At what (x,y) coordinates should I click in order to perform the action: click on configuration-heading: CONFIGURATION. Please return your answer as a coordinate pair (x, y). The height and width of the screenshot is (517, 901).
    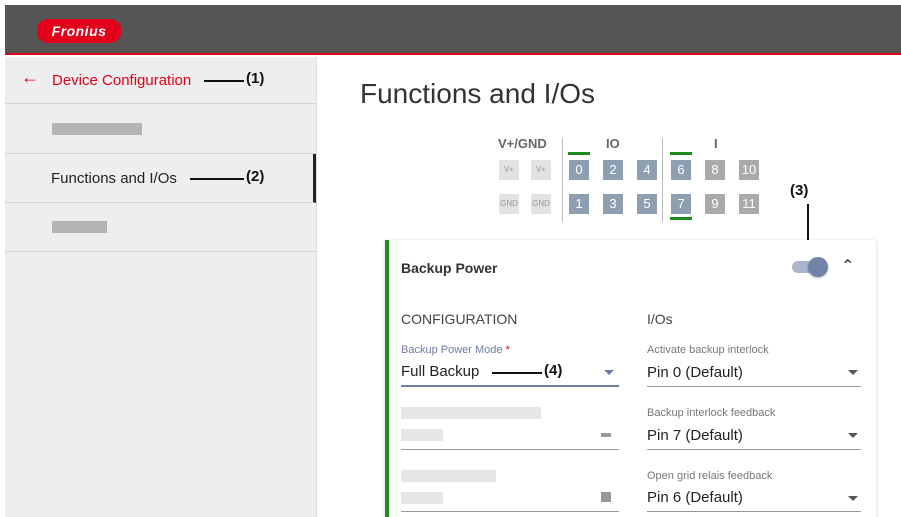
    Looking at the image, I should click on (459, 319).